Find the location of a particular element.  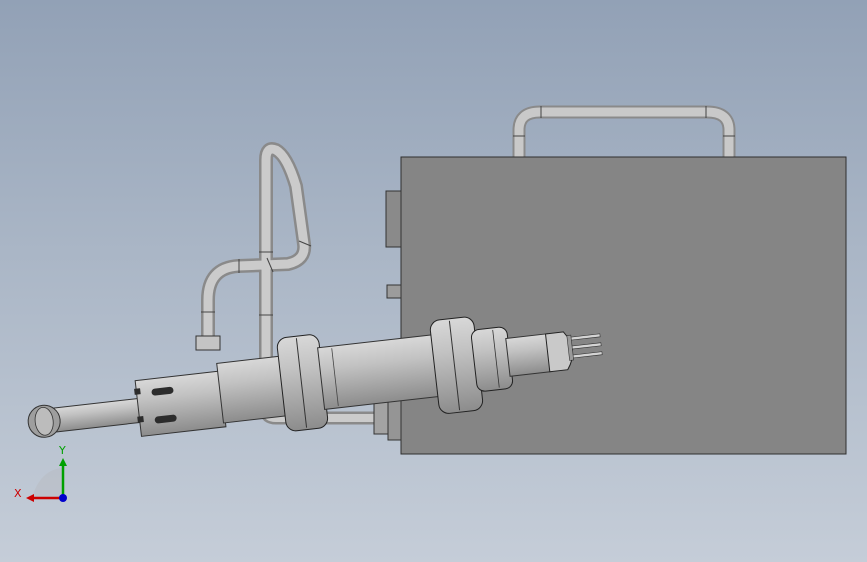

orientation-triad: X Y is located at coordinates (40, 473).